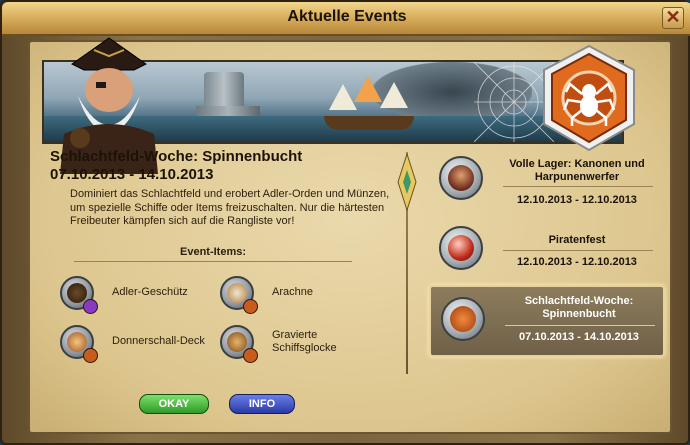 The height and width of the screenshot is (445, 690). I want to click on event-item: Arachne, so click(300, 296).